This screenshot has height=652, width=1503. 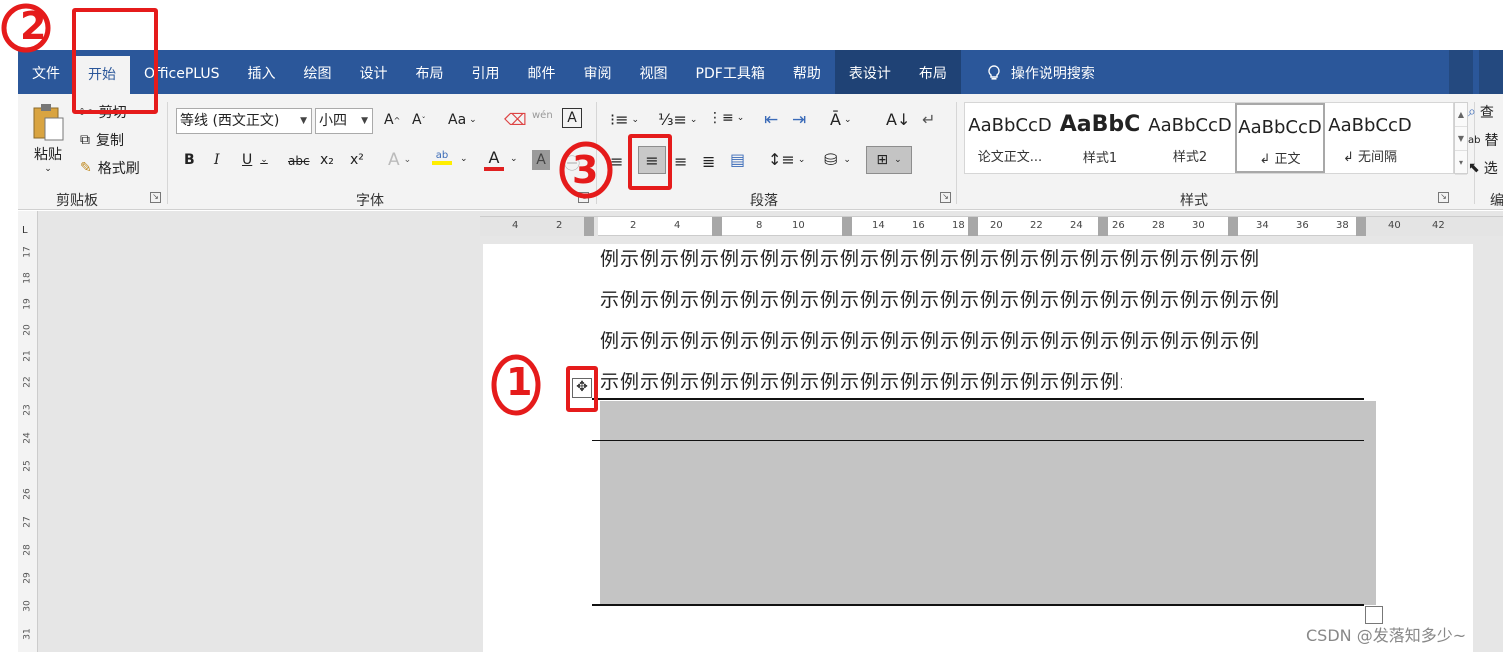 What do you see at coordinates (708, 161) in the screenshot?
I see `justify-button: ≣` at bounding box center [708, 161].